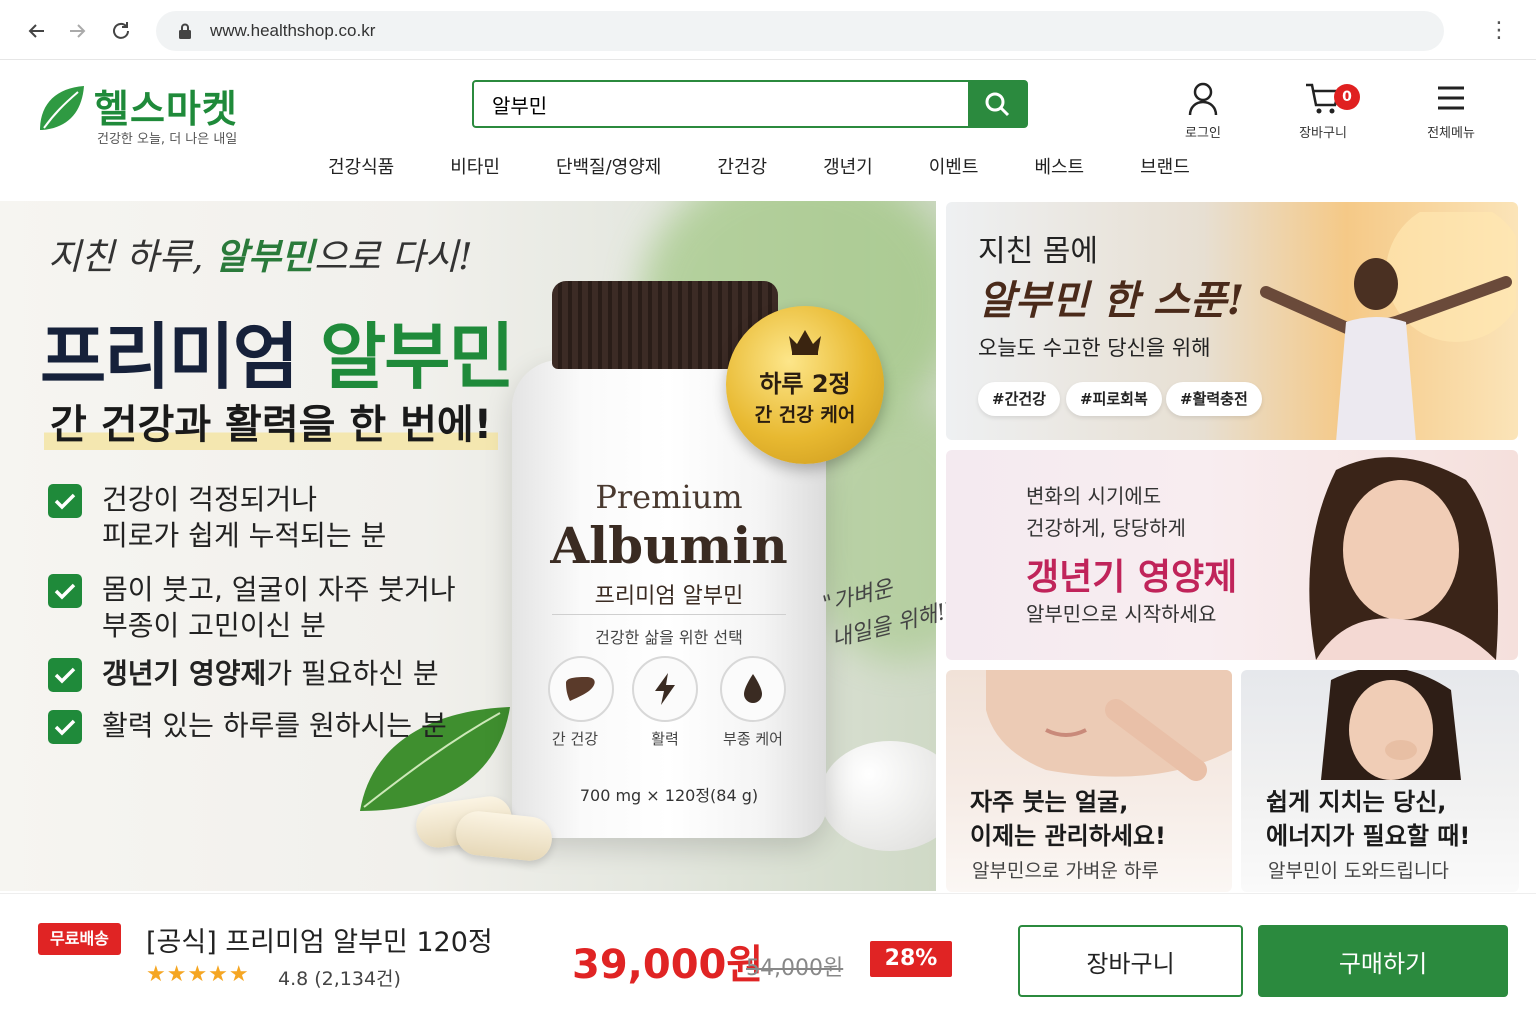 The height and width of the screenshot is (1024, 1536). What do you see at coordinates (669, 545) in the screenshot?
I see `bottle-label-albumin: Albumin` at bounding box center [669, 545].